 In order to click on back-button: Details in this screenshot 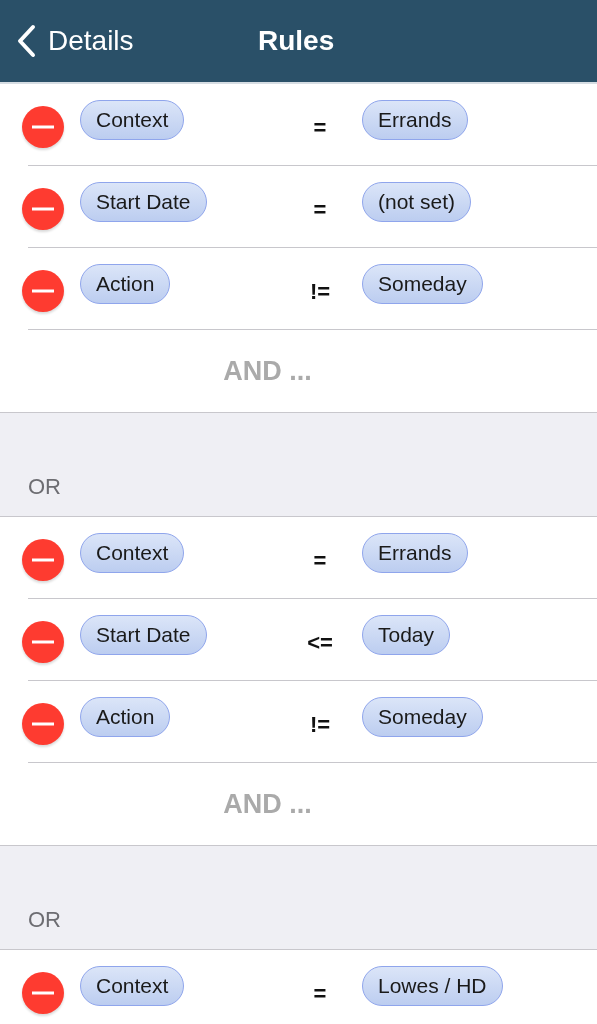, I will do `click(67, 41)`.